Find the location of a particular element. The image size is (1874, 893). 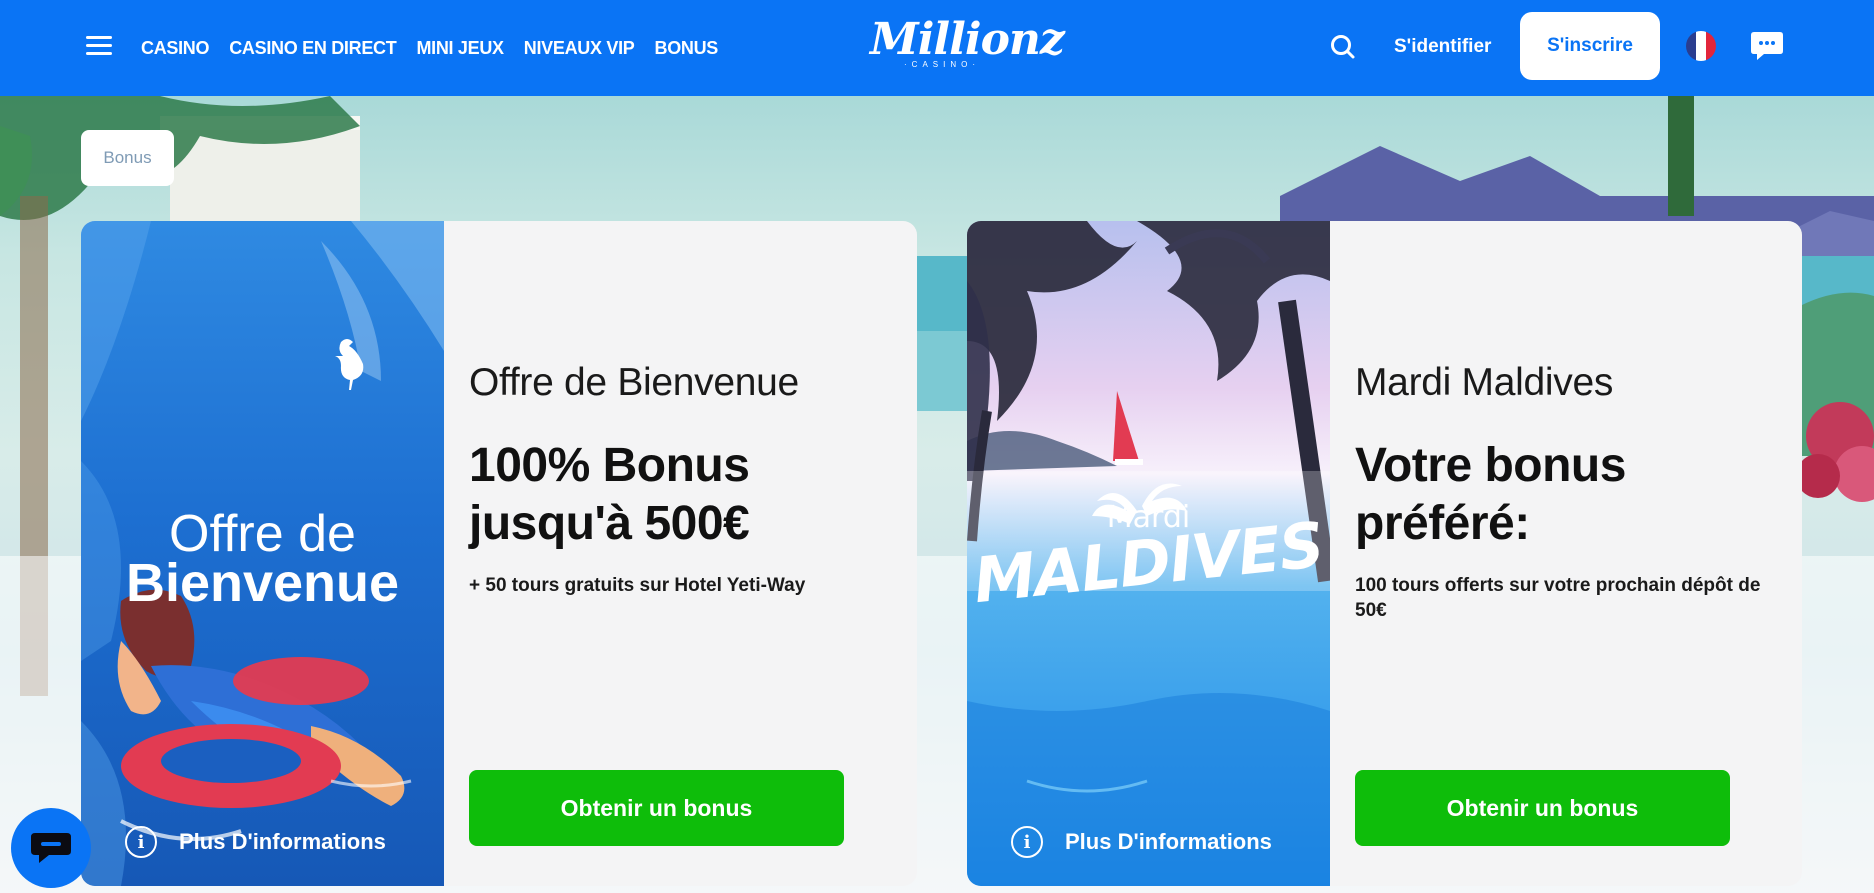

offer-headline: 100% Bonus jusqu'à 500€ is located at coordinates (609, 494).